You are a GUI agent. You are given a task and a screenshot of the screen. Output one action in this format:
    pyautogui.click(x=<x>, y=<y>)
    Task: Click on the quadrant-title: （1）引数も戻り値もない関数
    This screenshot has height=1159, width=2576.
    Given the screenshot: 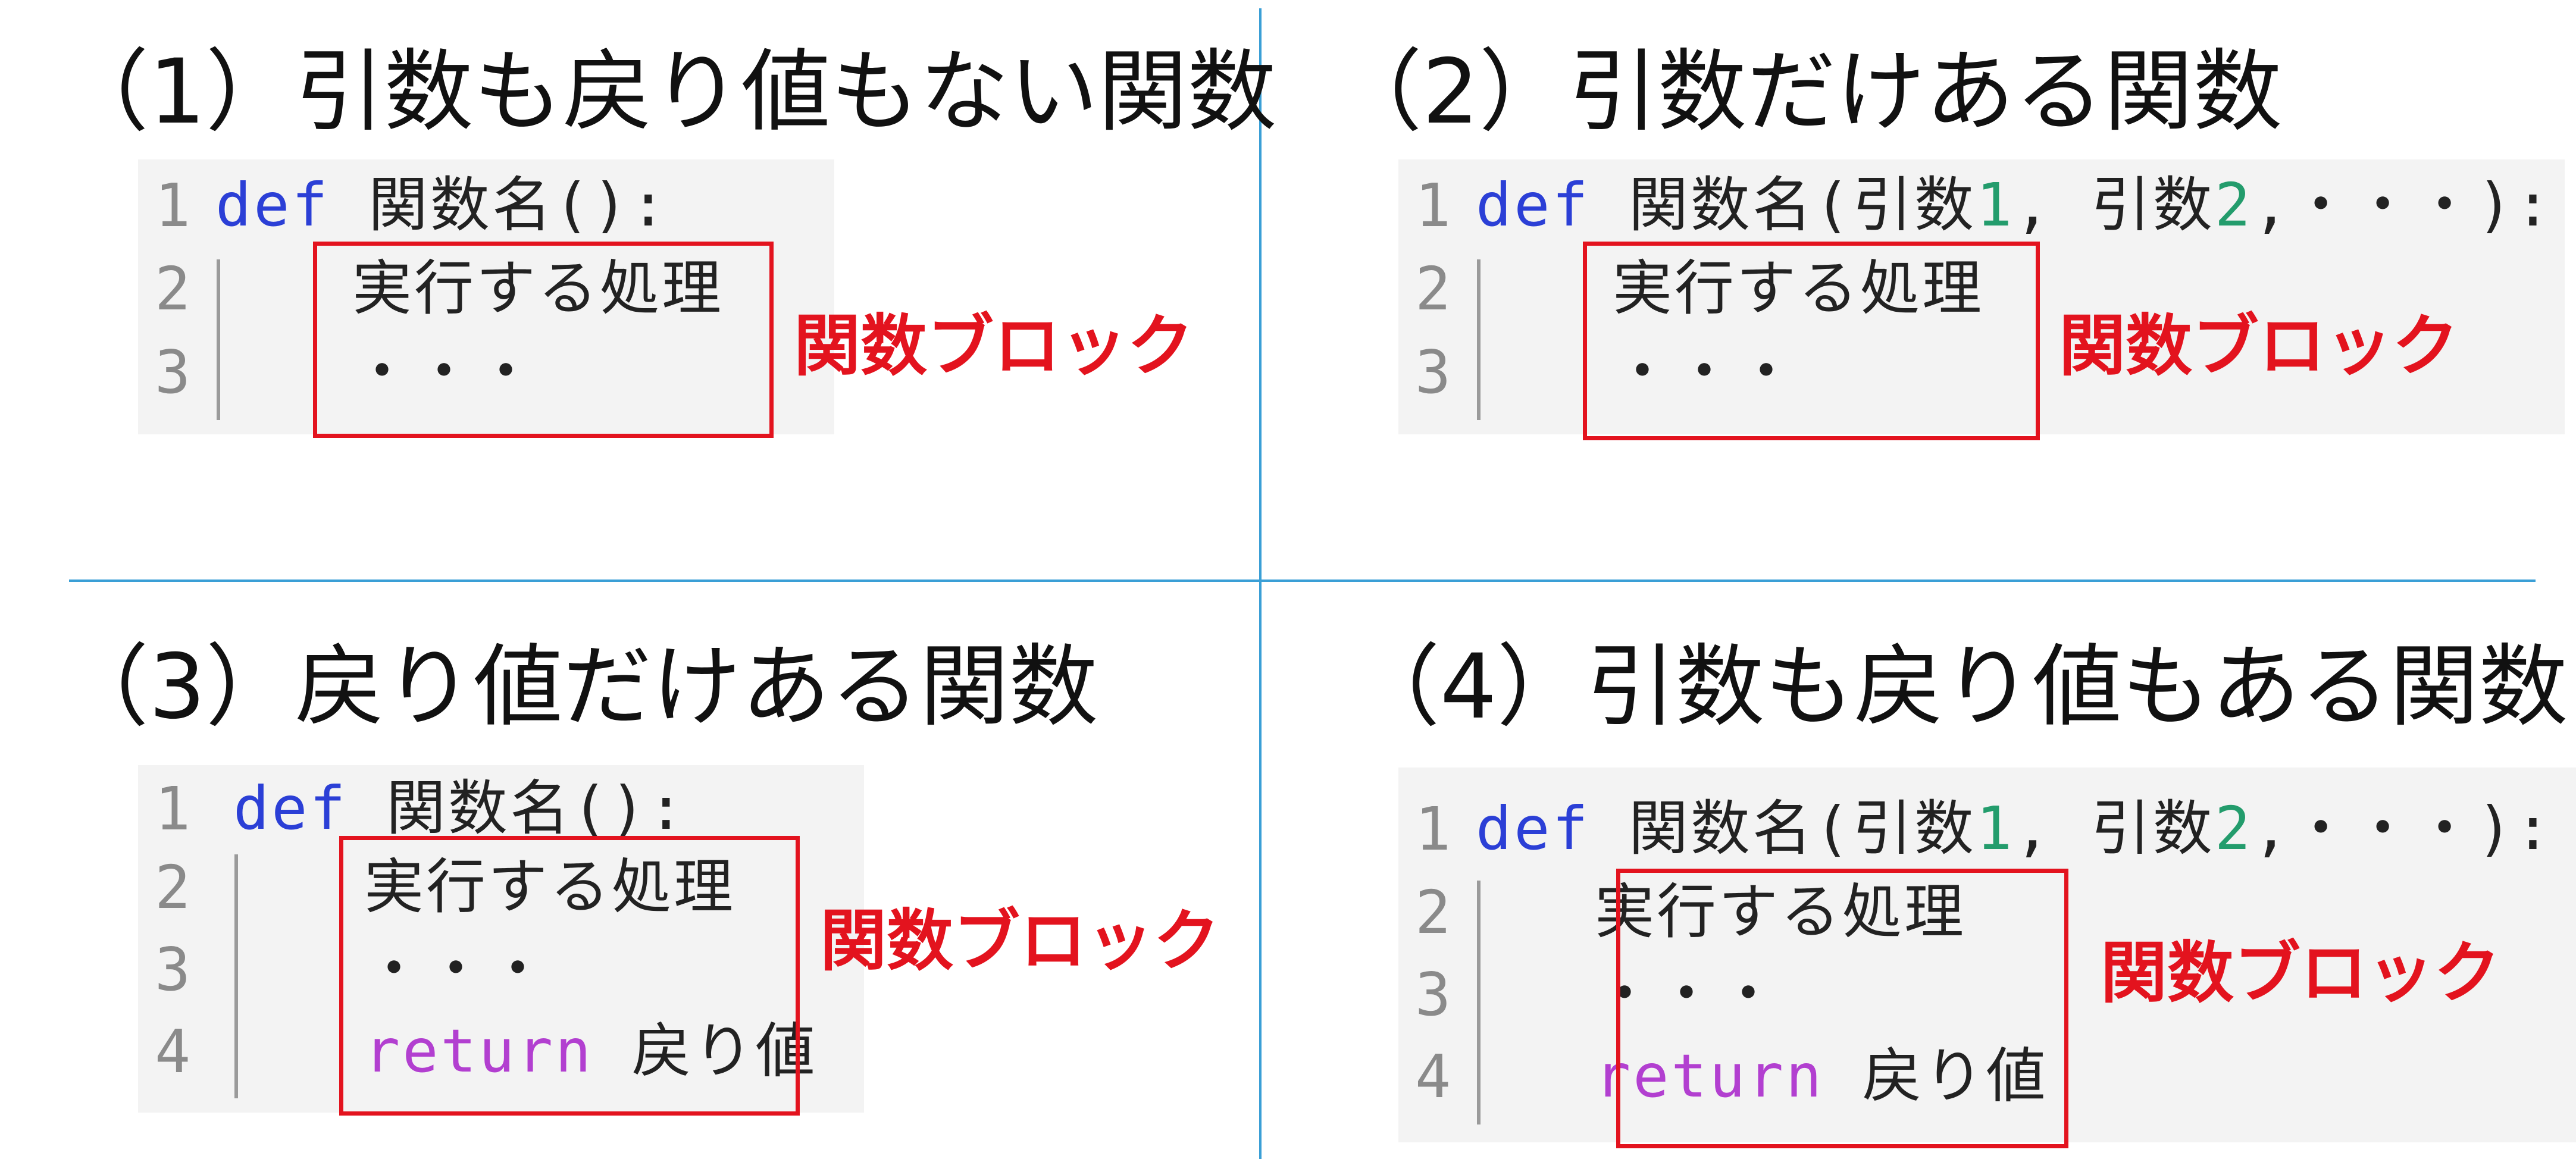 What is the action you would take?
    pyautogui.click(x=668, y=92)
    